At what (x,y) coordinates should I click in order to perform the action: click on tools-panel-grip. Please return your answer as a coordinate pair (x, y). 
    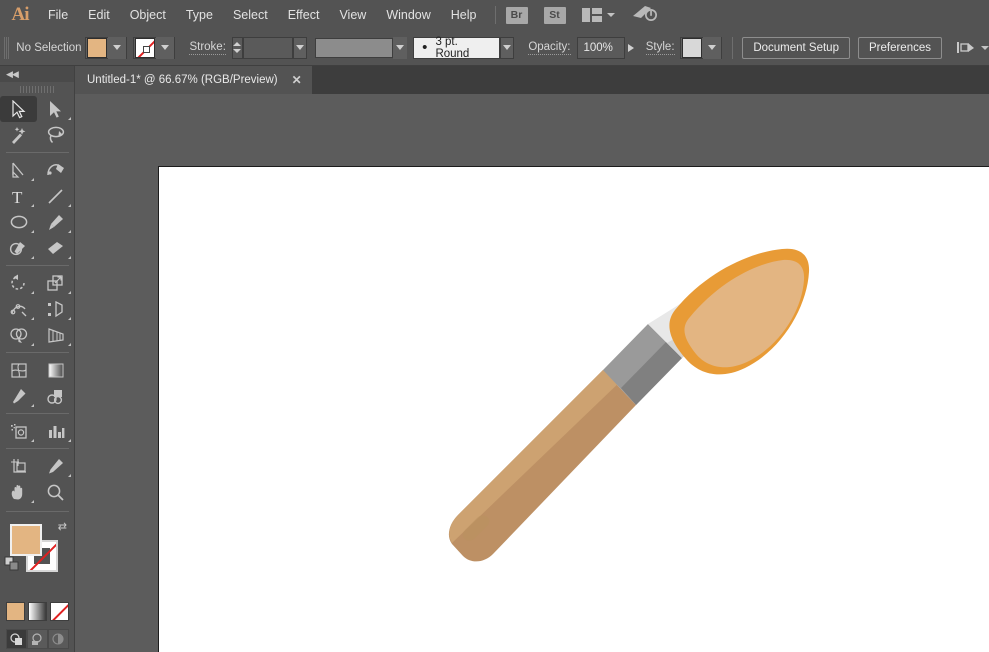
    Looking at the image, I should click on (37, 89).